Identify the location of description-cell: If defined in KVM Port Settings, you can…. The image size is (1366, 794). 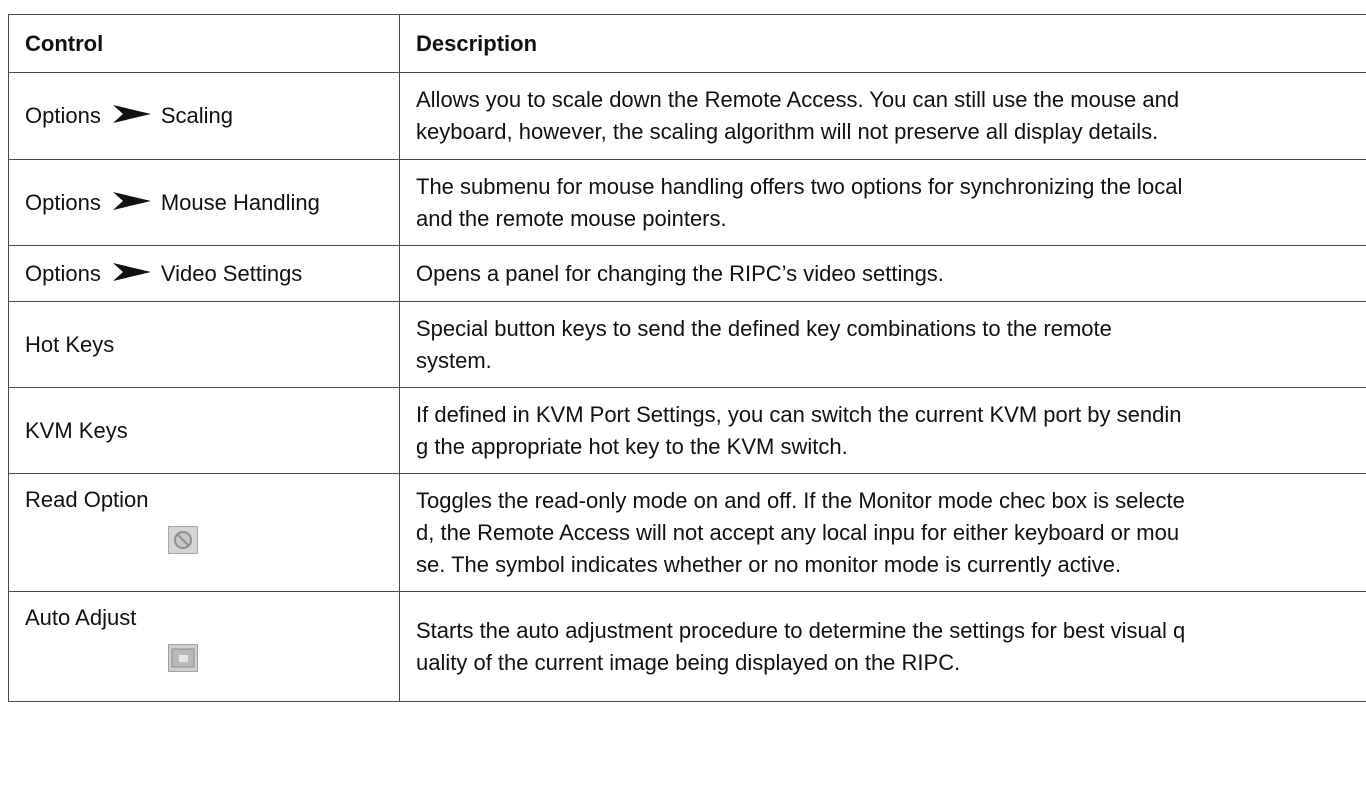
(882, 430).